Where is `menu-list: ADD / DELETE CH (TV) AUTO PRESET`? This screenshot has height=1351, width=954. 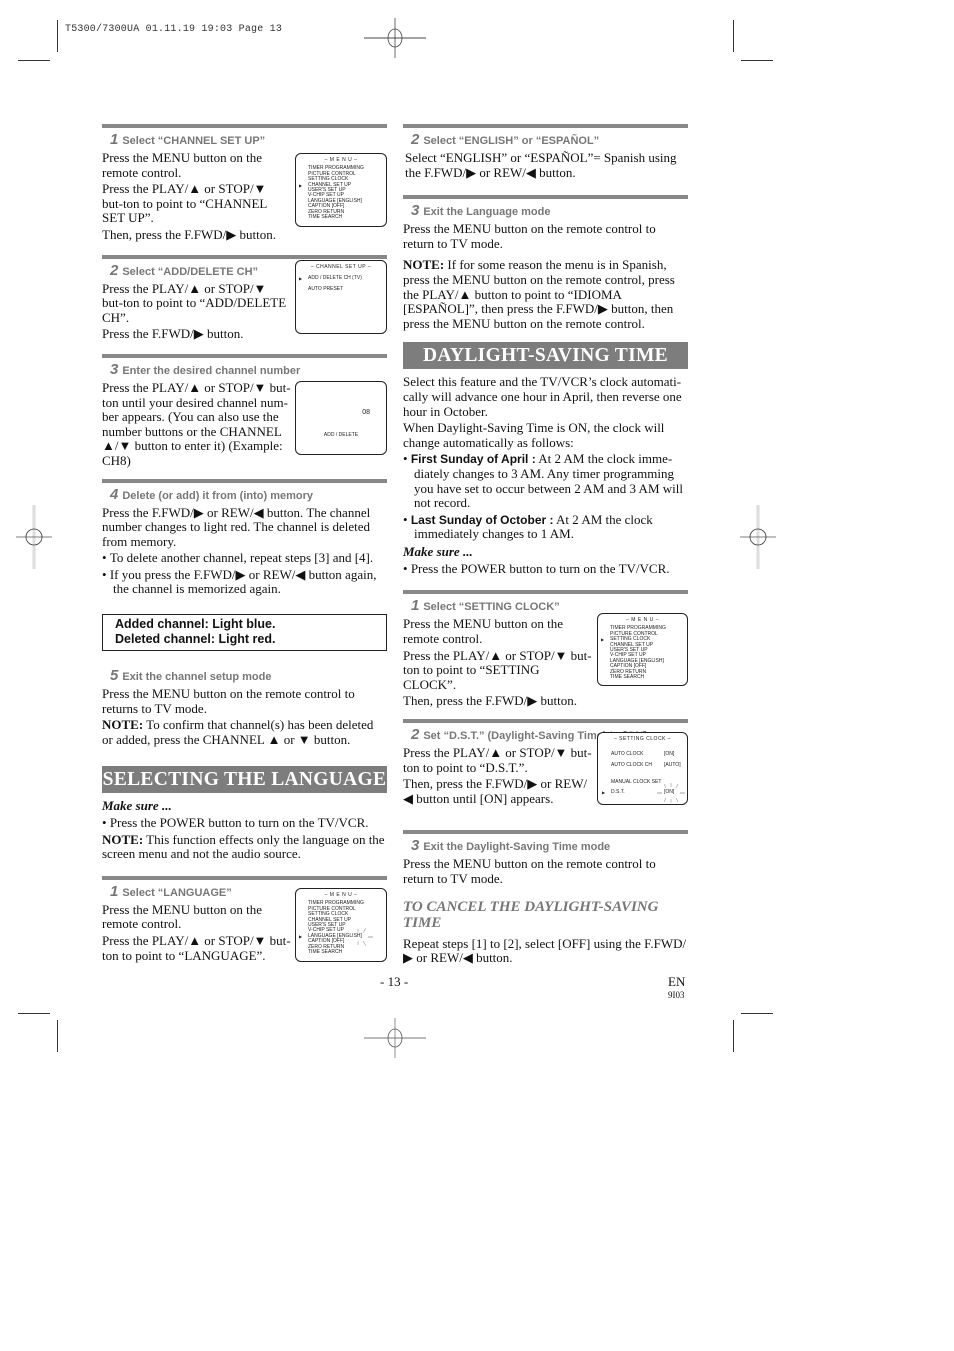
menu-list: ADD / DELETE CH (TV) AUTO PRESET is located at coordinates (341, 283).